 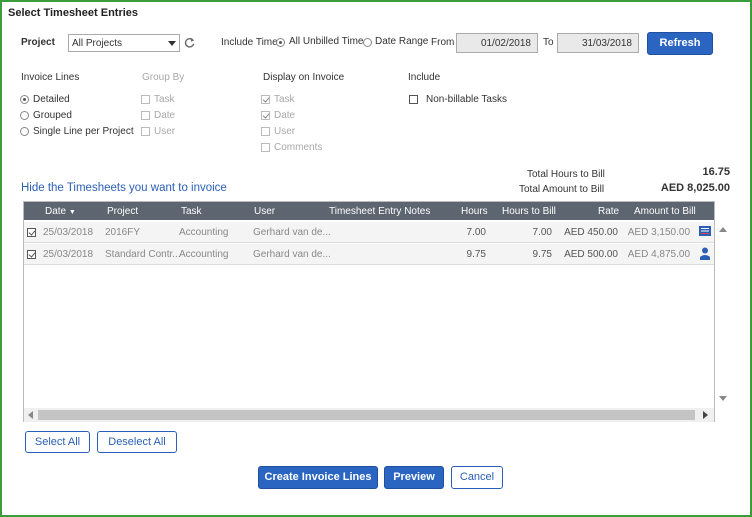 What do you see at coordinates (443, 42) in the screenshot?
I see `from-label: From` at bounding box center [443, 42].